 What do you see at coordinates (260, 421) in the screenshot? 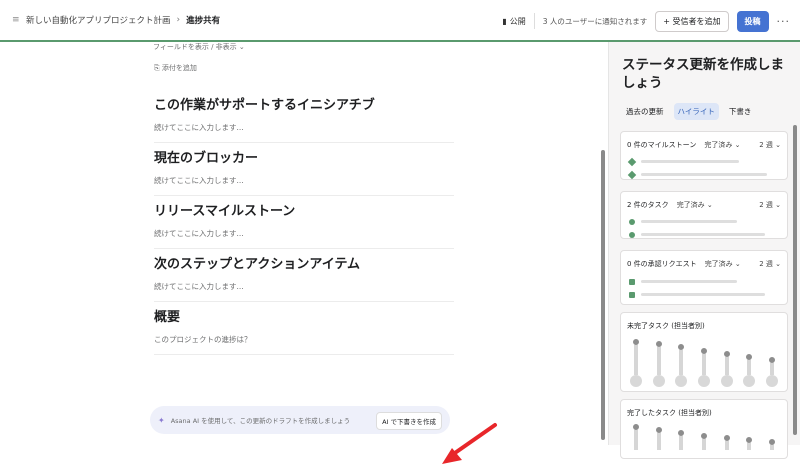
I see `ai-hint: Asana AI を使用して、この更新のドラフトを作成しましょう` at bounding box center [260, 421].